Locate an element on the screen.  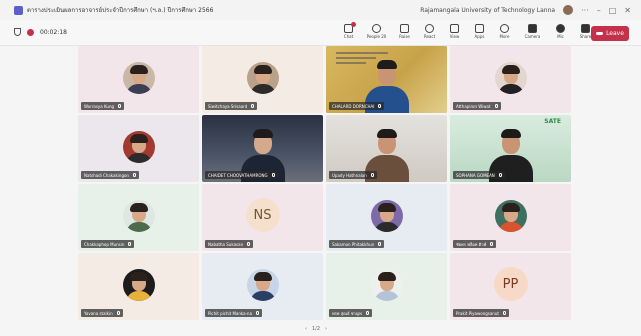
view-button: View is located at coordinates (454, 33).